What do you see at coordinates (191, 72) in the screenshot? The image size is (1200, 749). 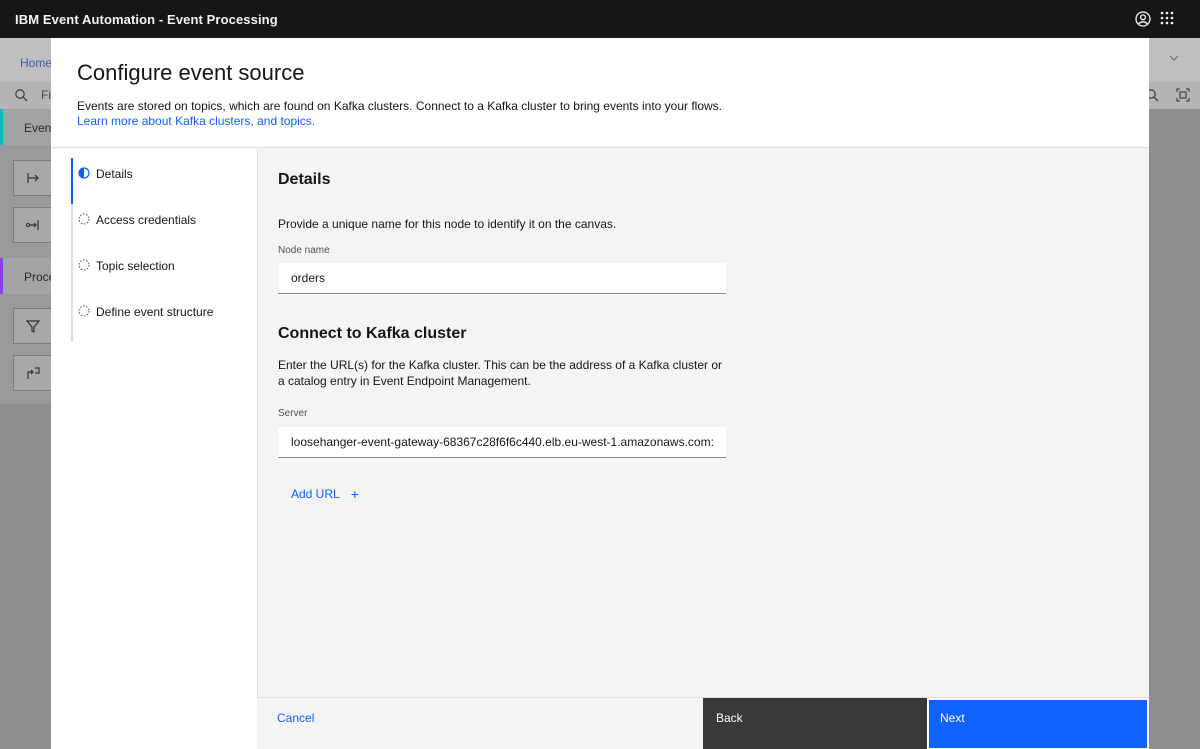 I see `modal-title: Configure event source` at bounding box center [191, 72].